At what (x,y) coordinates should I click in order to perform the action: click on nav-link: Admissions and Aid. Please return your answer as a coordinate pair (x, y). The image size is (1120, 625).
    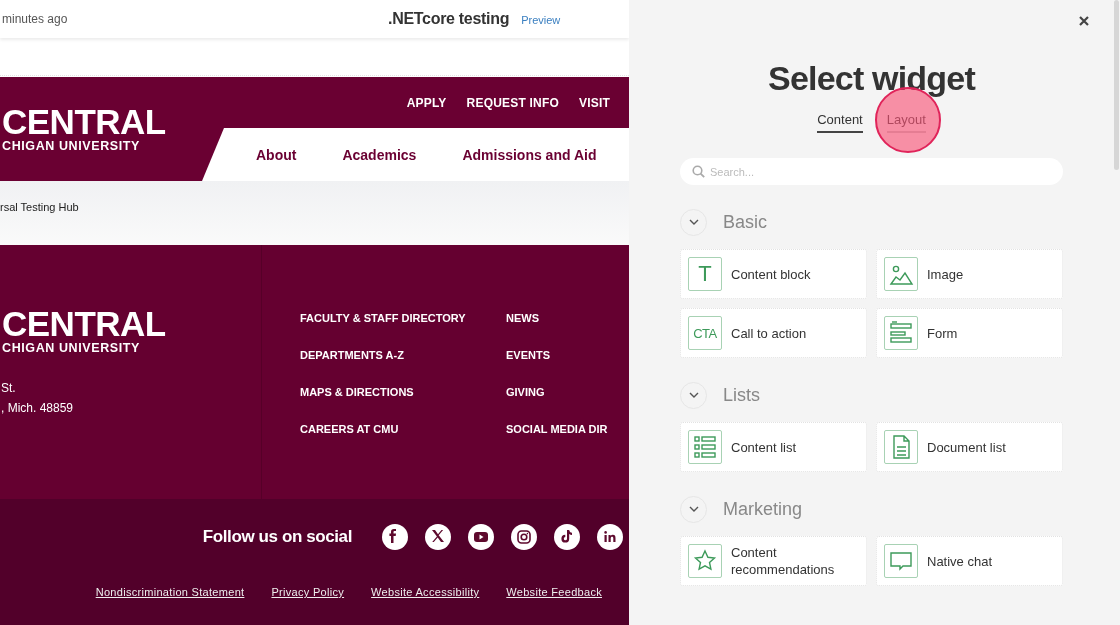
    Looking at the image, I should click on (529, 154).